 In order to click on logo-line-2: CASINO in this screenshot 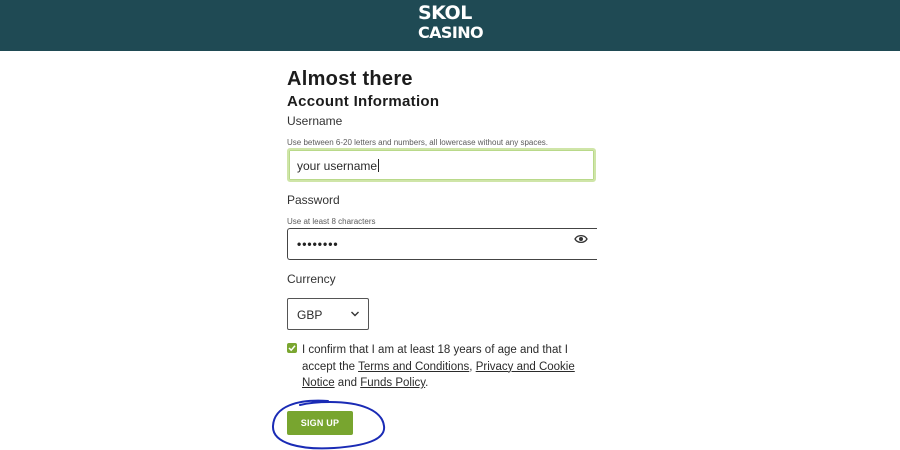, I will do `click(451, 32)`.